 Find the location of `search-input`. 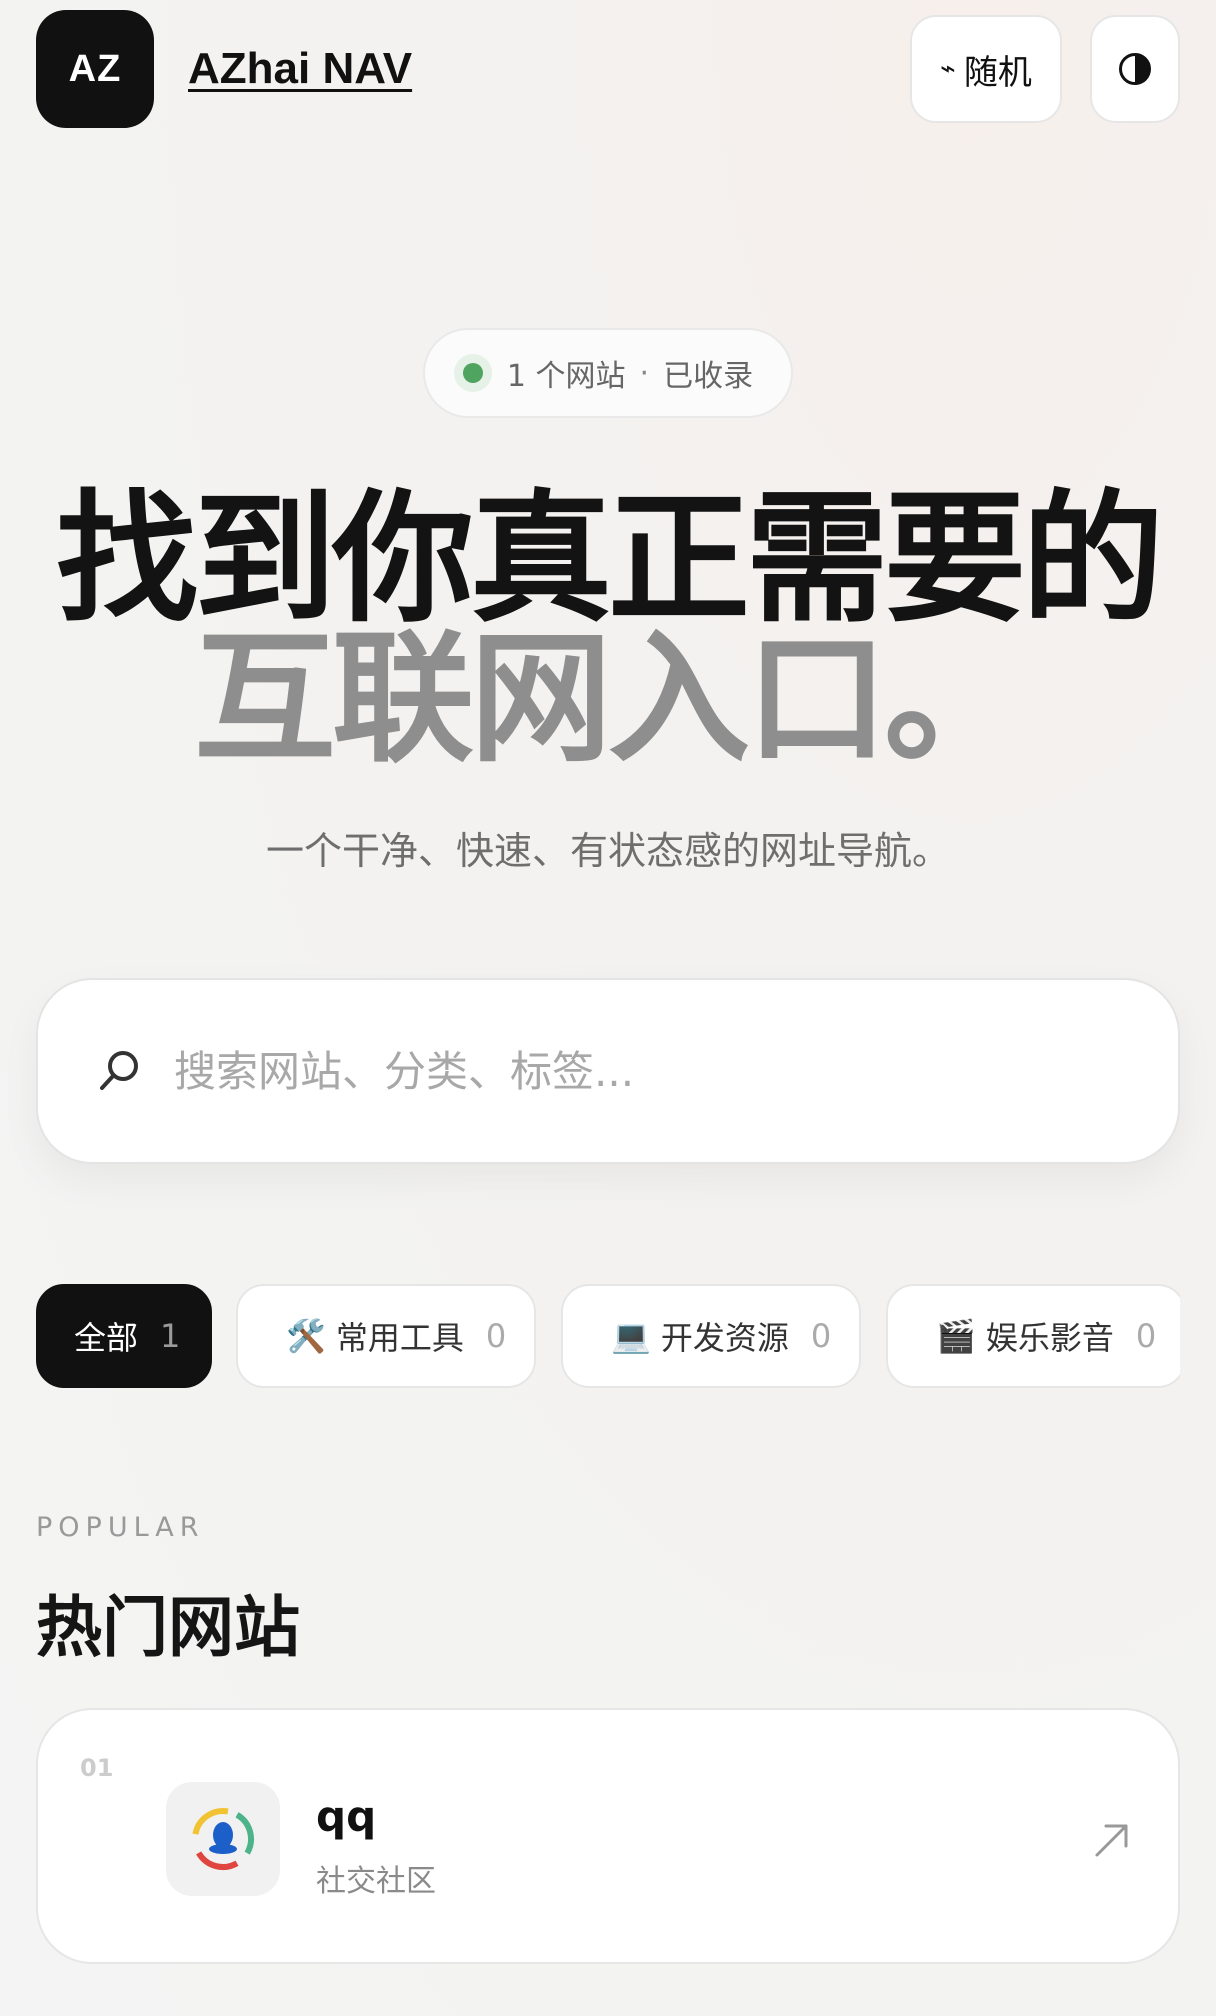

search-input is located at coordinates (624, 1071).